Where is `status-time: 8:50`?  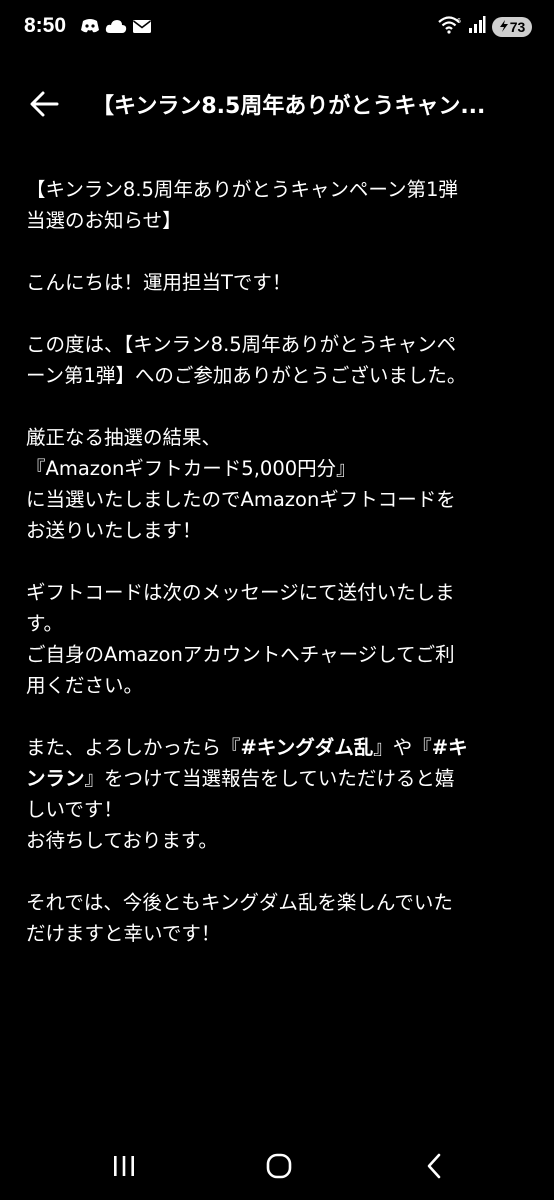
status-time: 8:50 is located at coordinates (45, 25).